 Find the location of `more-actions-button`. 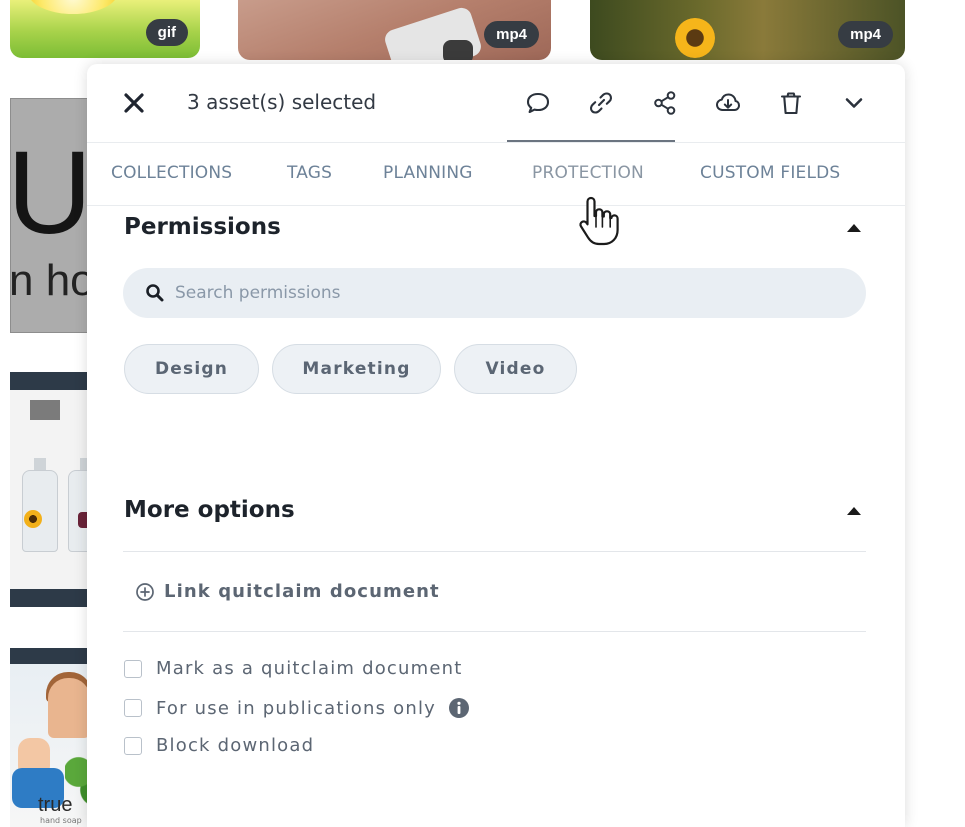

more-actions-button is located at coordinates (854, 103).